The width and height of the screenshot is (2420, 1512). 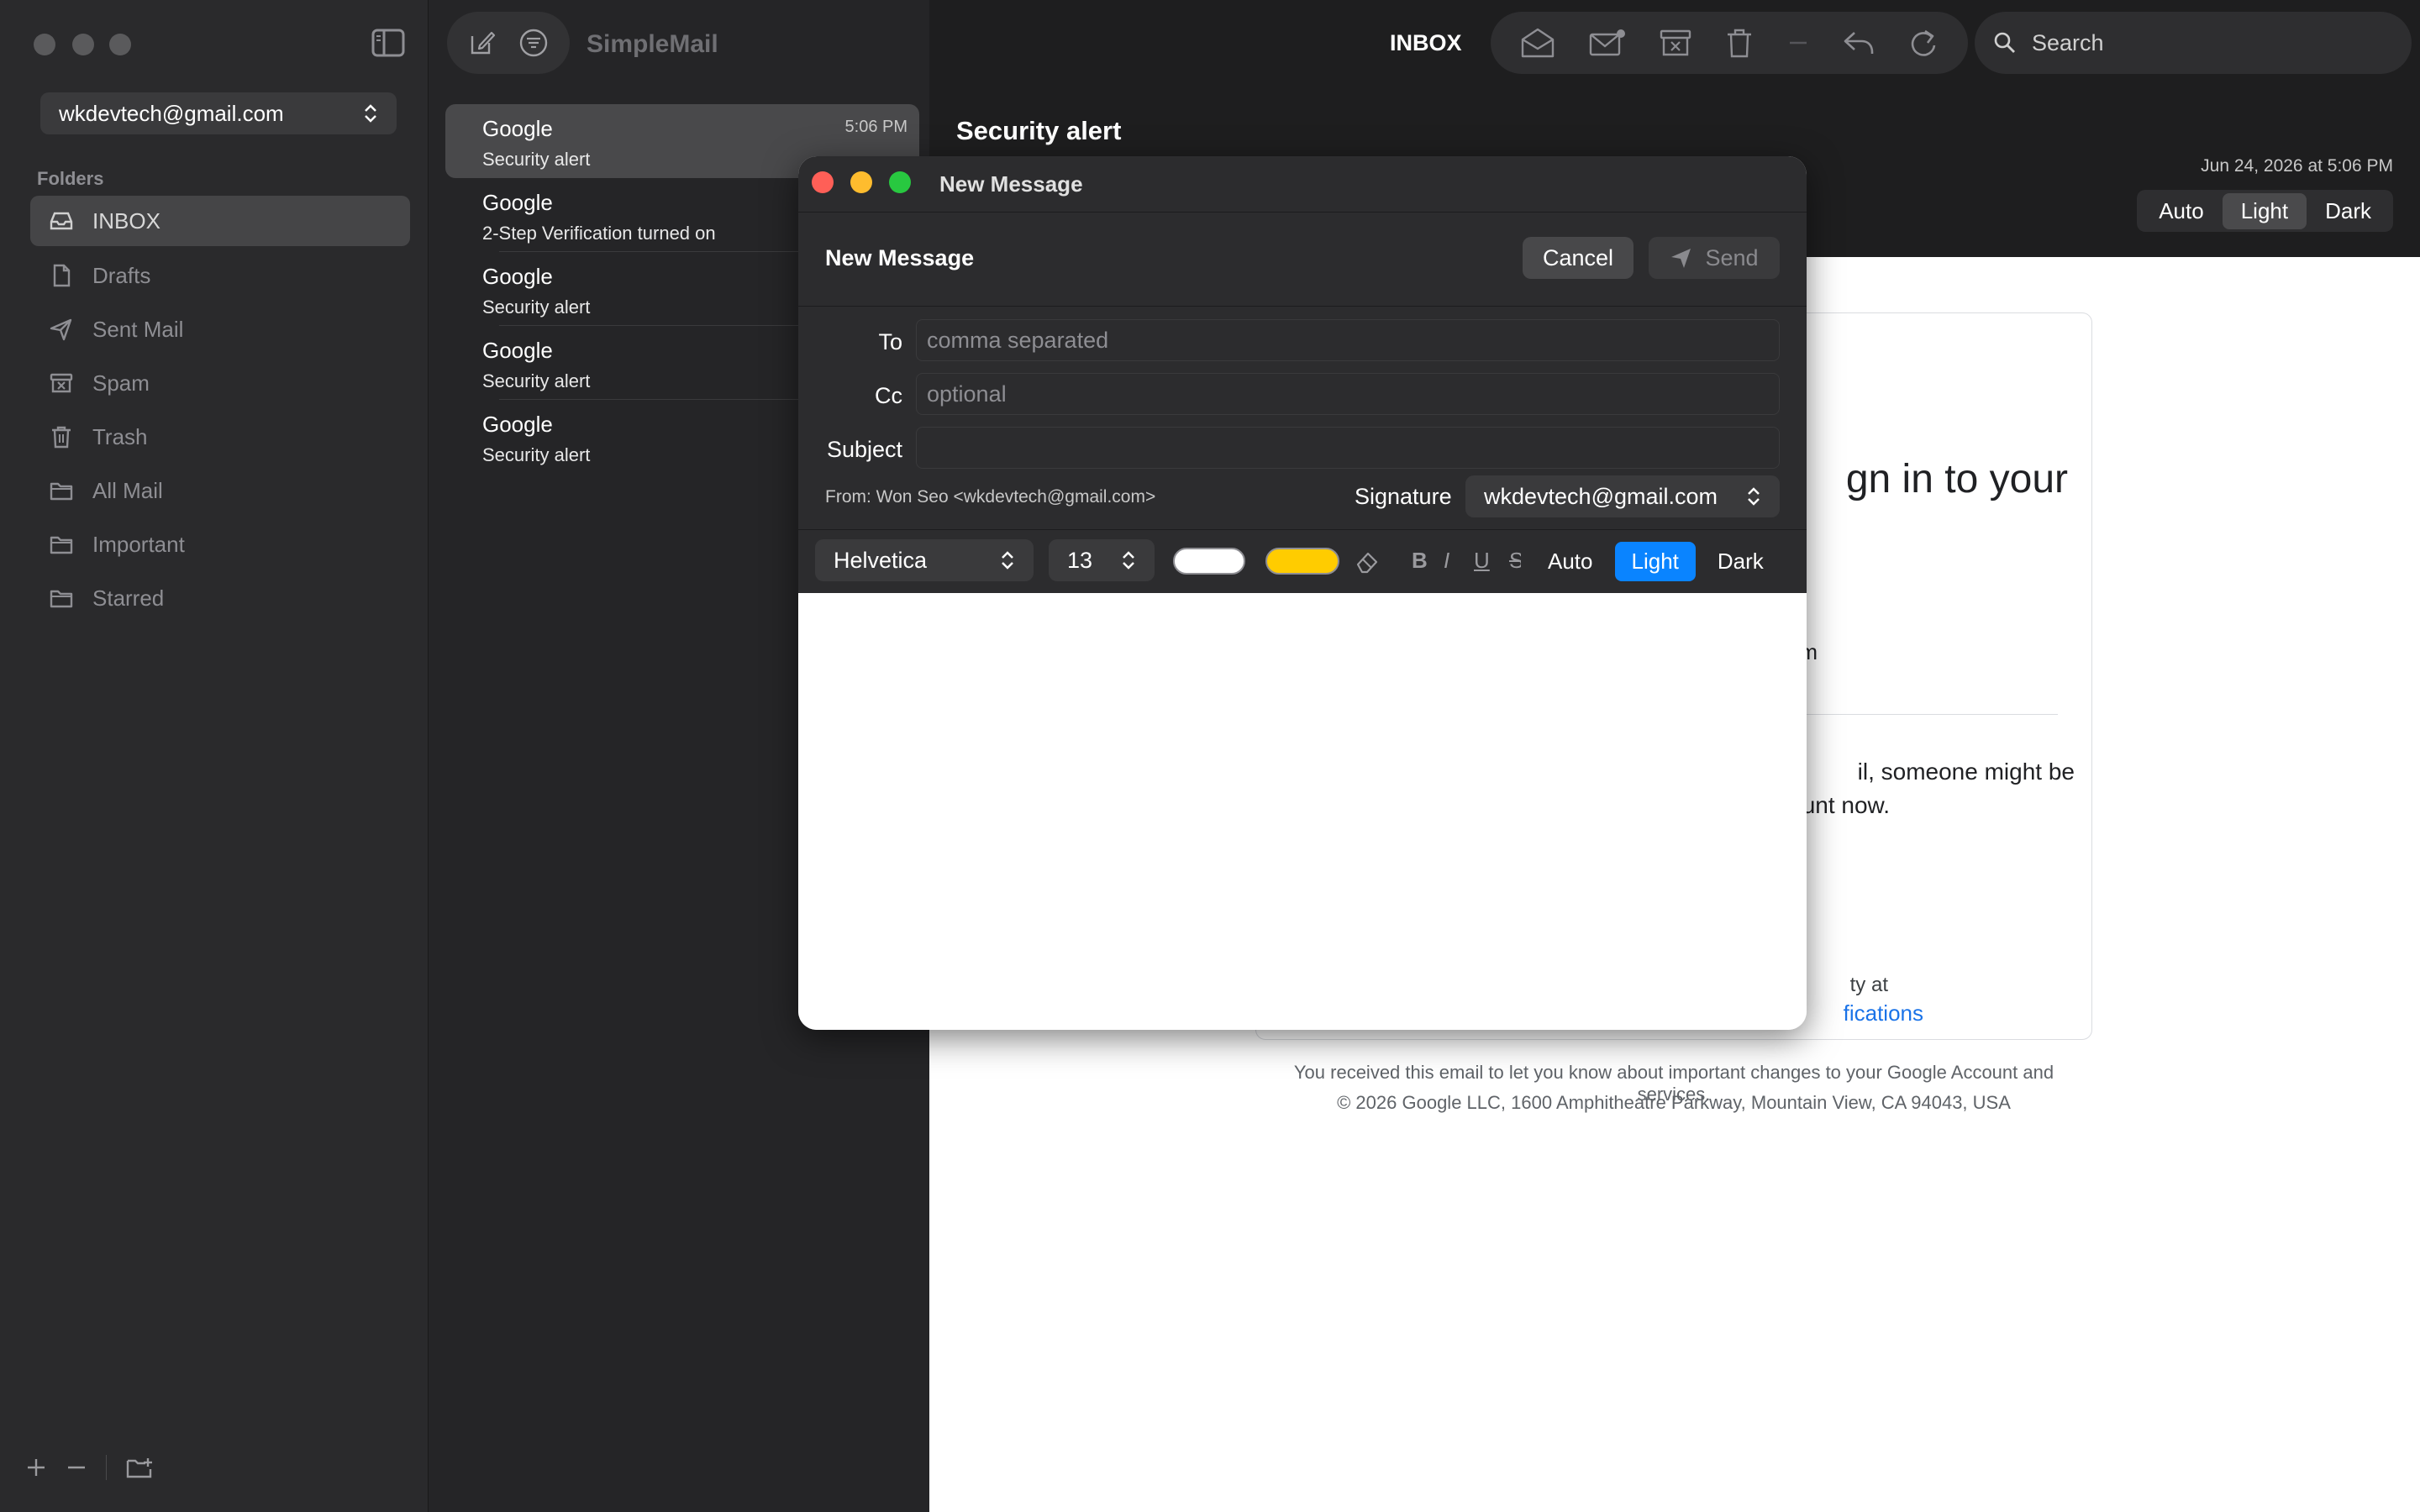 I want to click on compose-icon, so click(x=482, y=43).